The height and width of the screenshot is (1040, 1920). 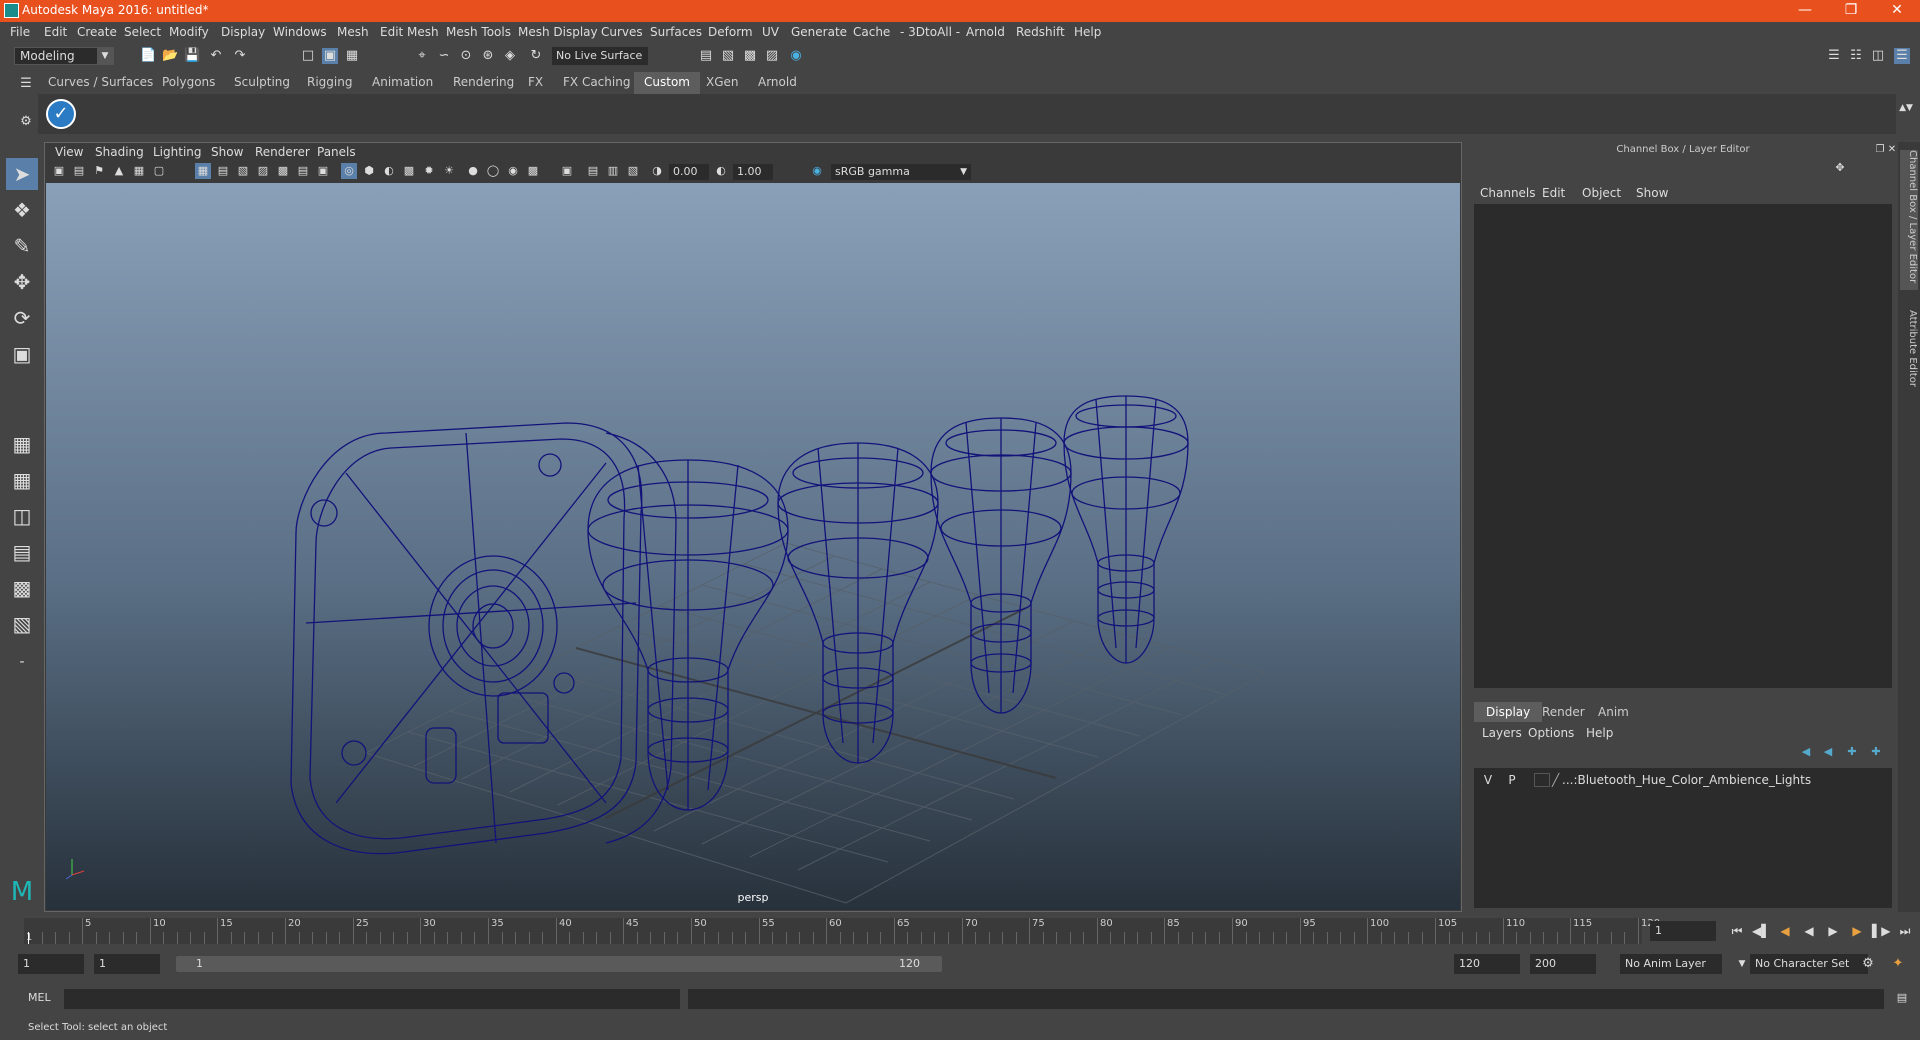 I want to click on playback-start-field: 1, so click(x=127, y=964).